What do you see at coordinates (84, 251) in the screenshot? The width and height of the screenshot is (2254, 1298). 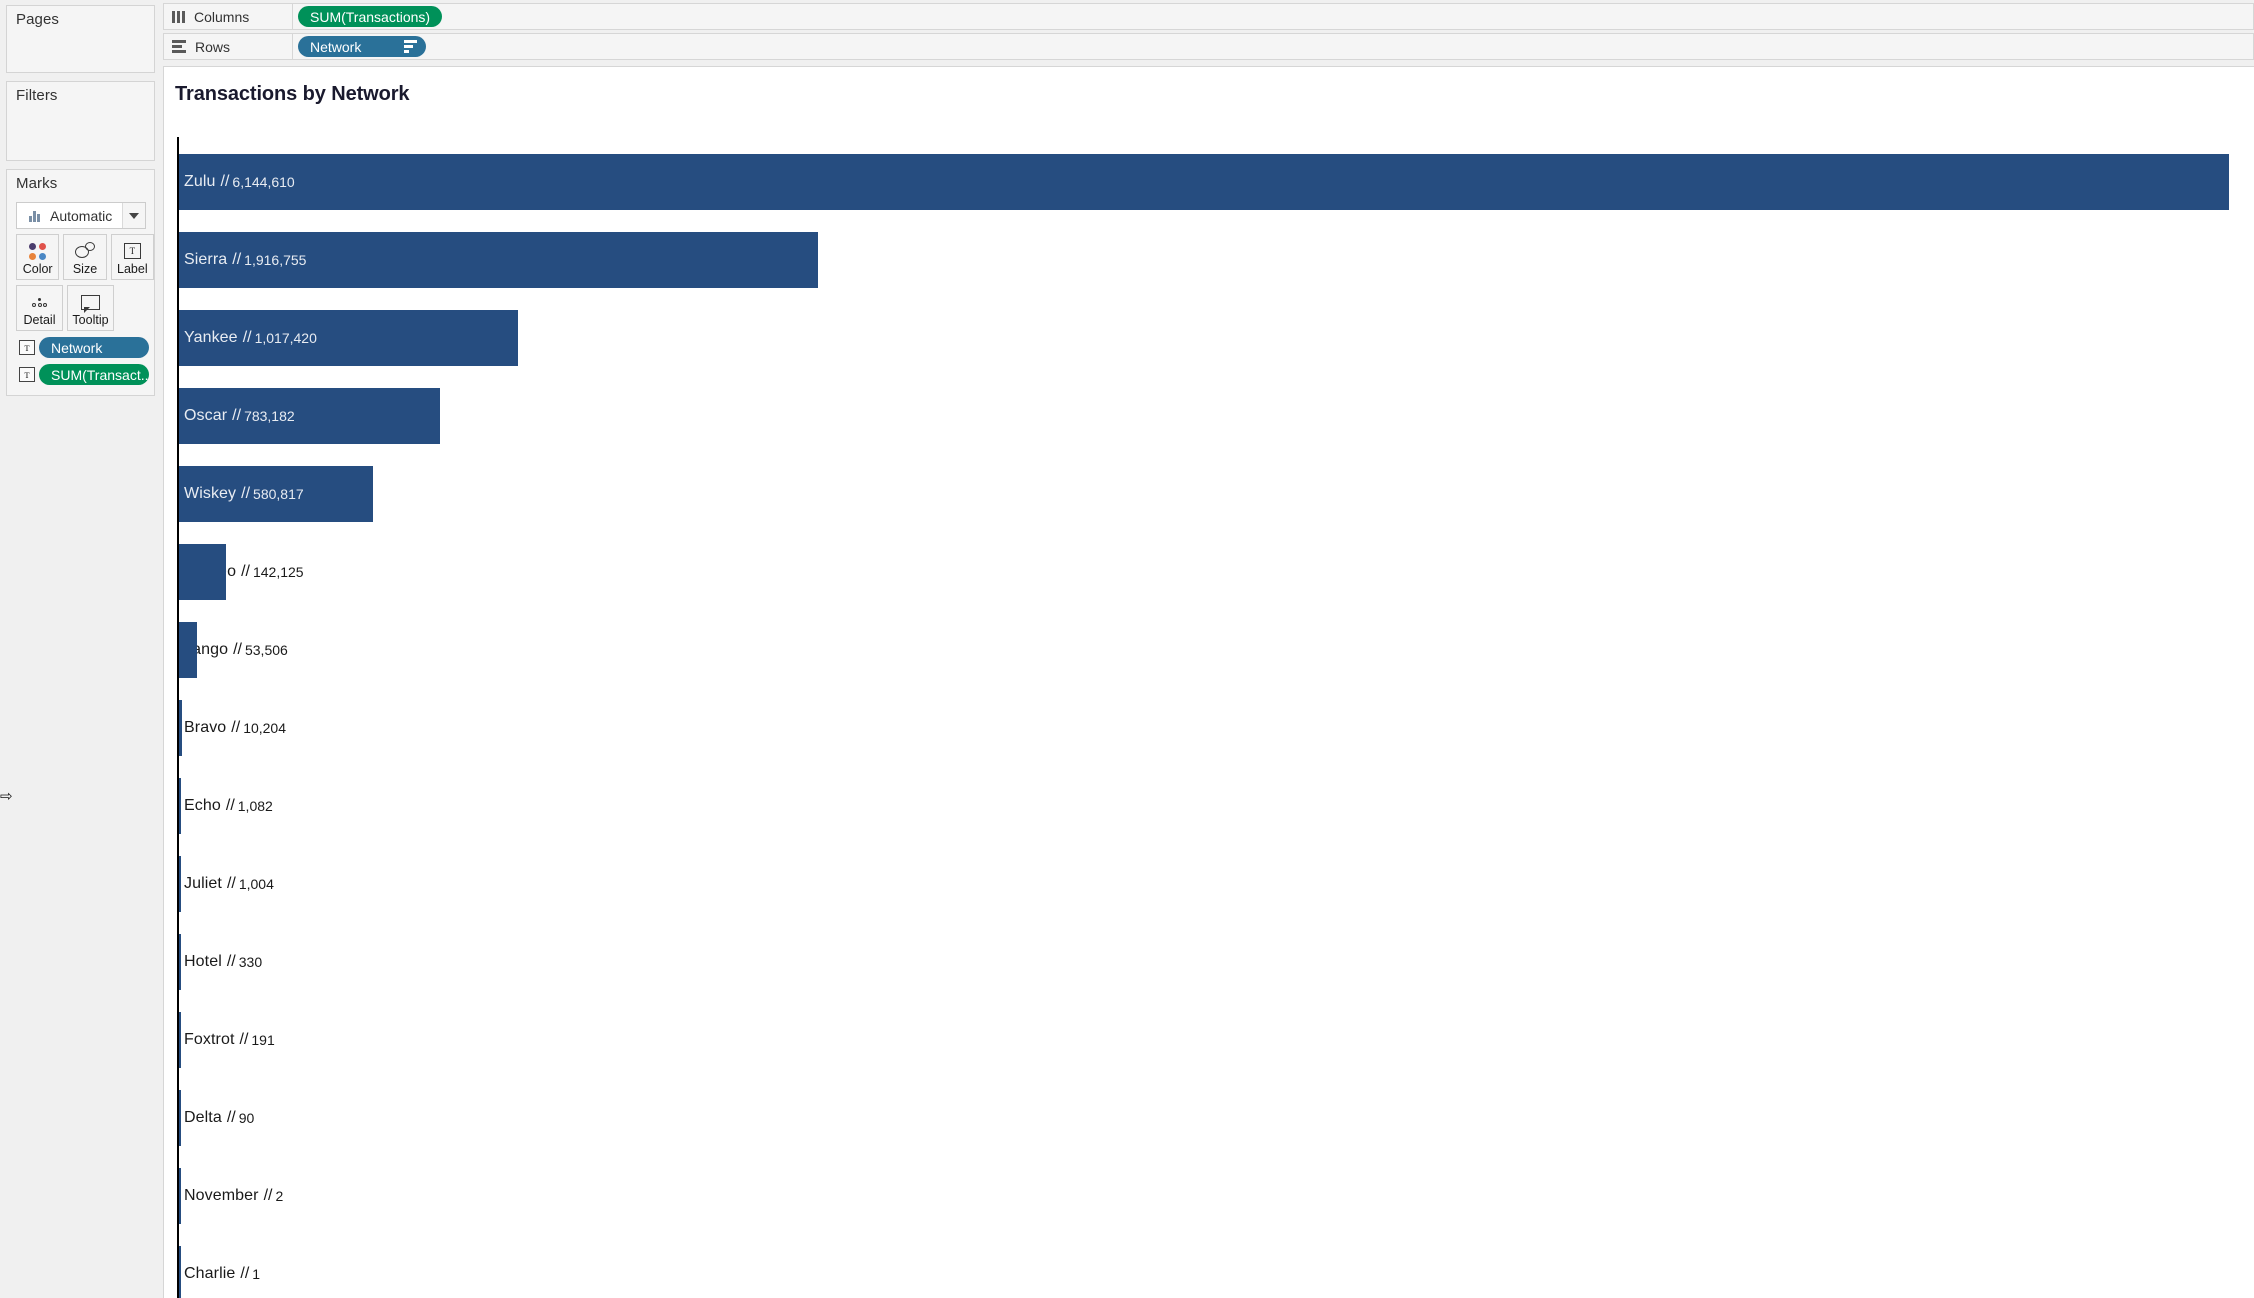 I see `size-circles-icon` at bounding box center [84, 251].